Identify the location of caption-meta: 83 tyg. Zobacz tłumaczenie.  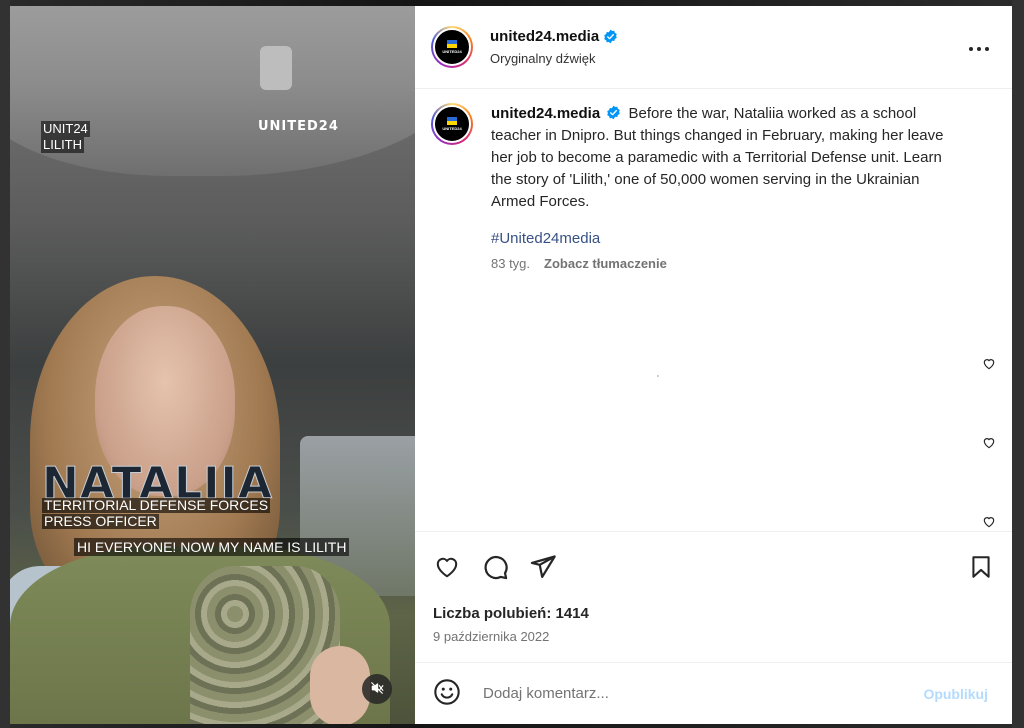
(726, 263).